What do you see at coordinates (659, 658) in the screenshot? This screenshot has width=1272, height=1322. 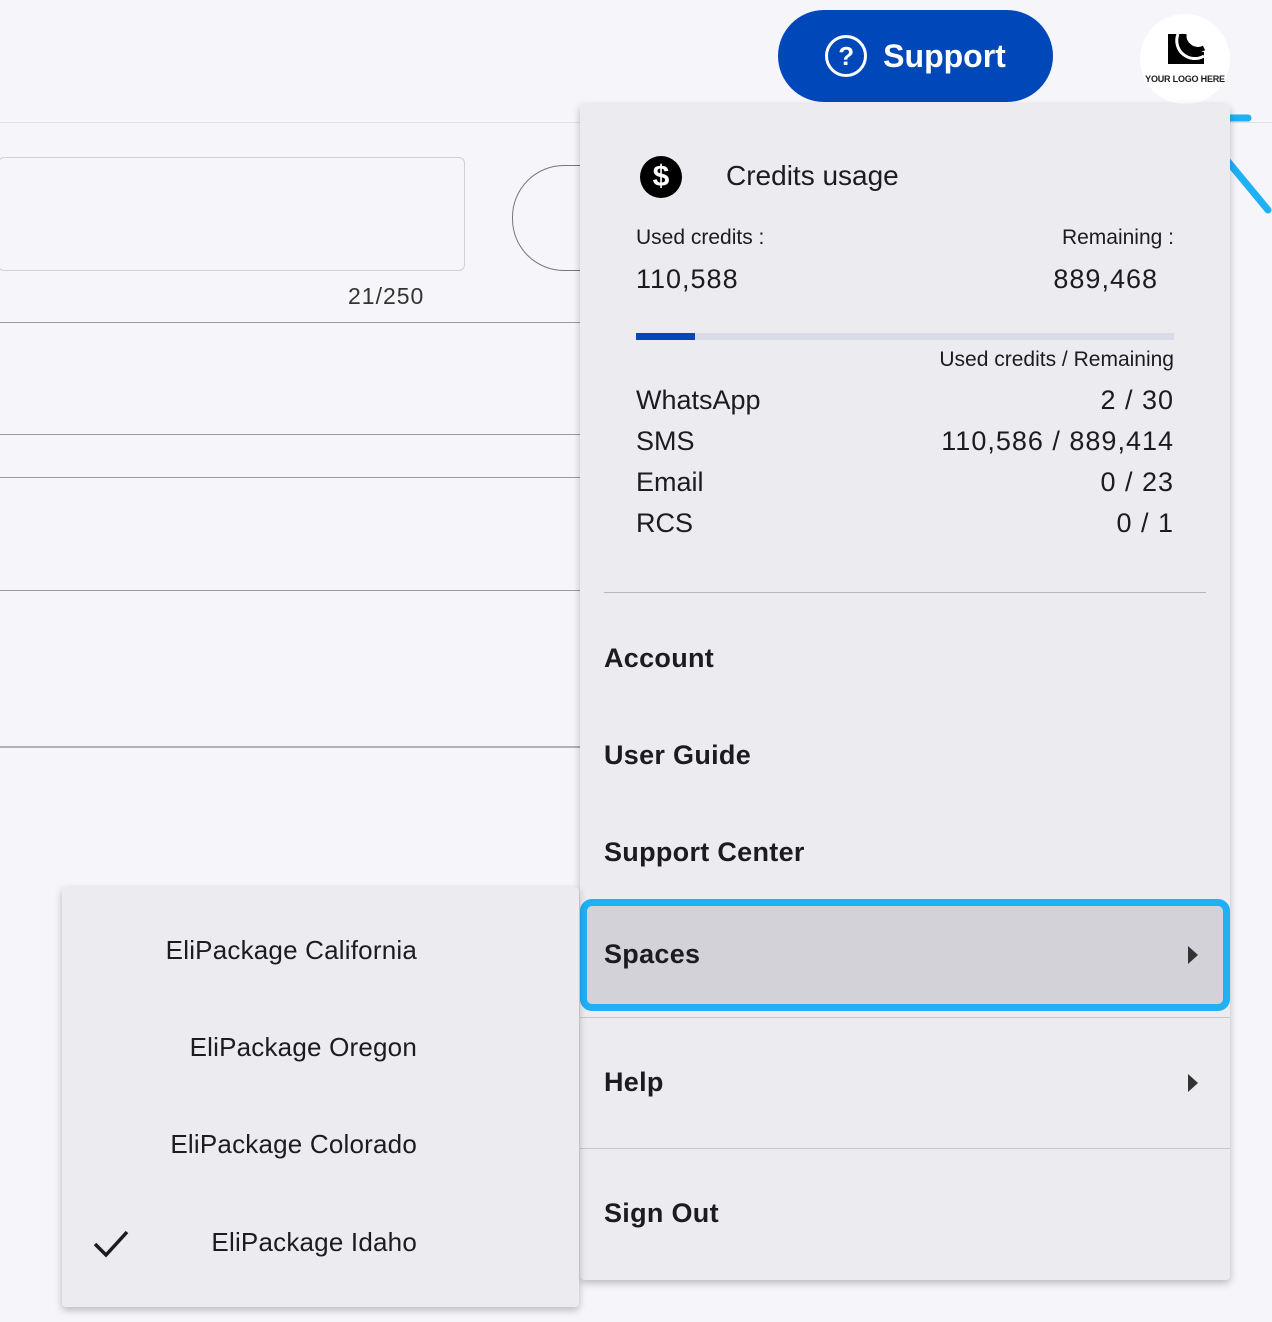 I see `menu-item-account: Account` at bounding box center [659, 658].